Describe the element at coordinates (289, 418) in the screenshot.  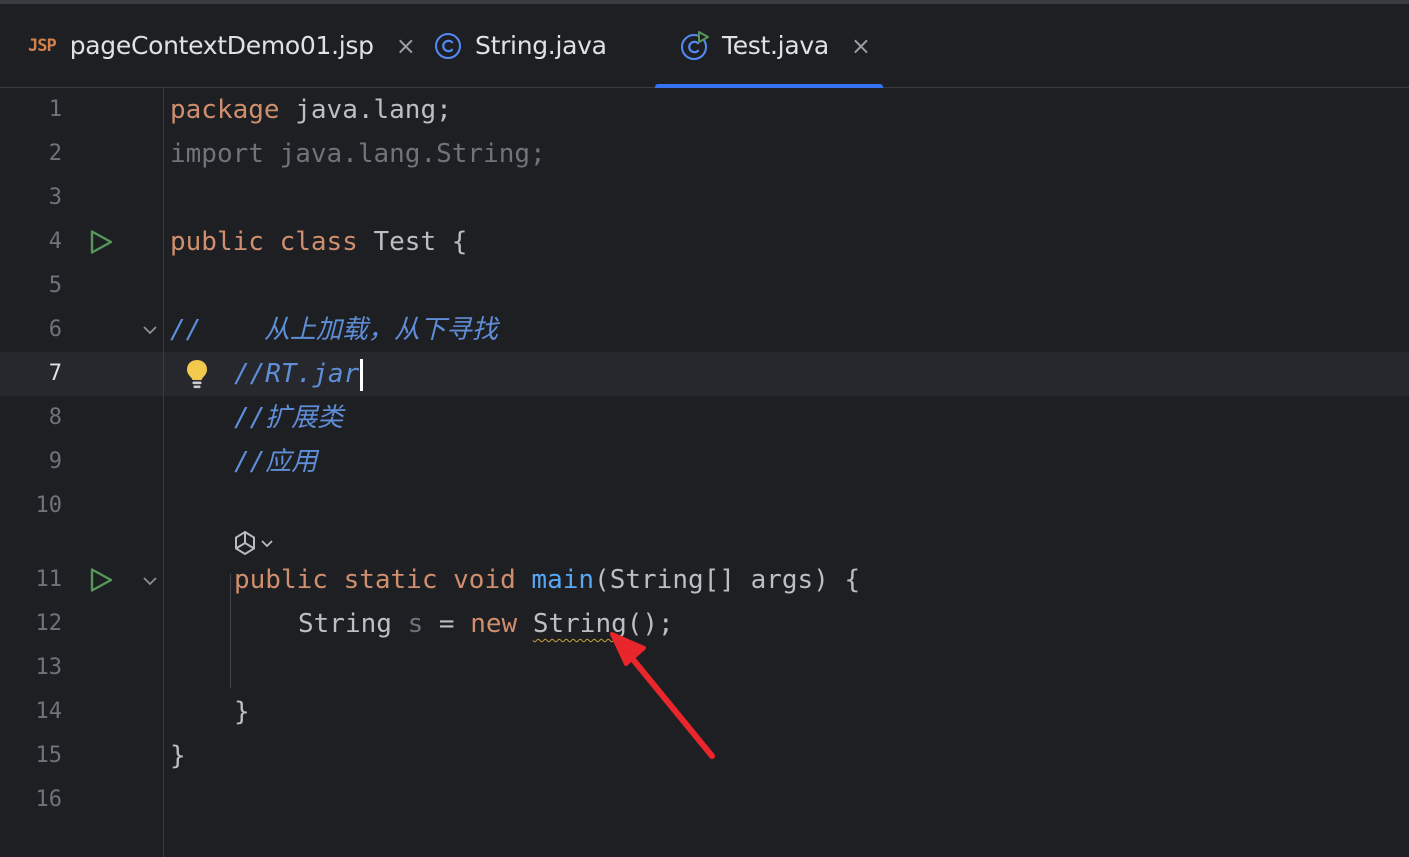
I see `code-line-8: //扩展类` at that location.